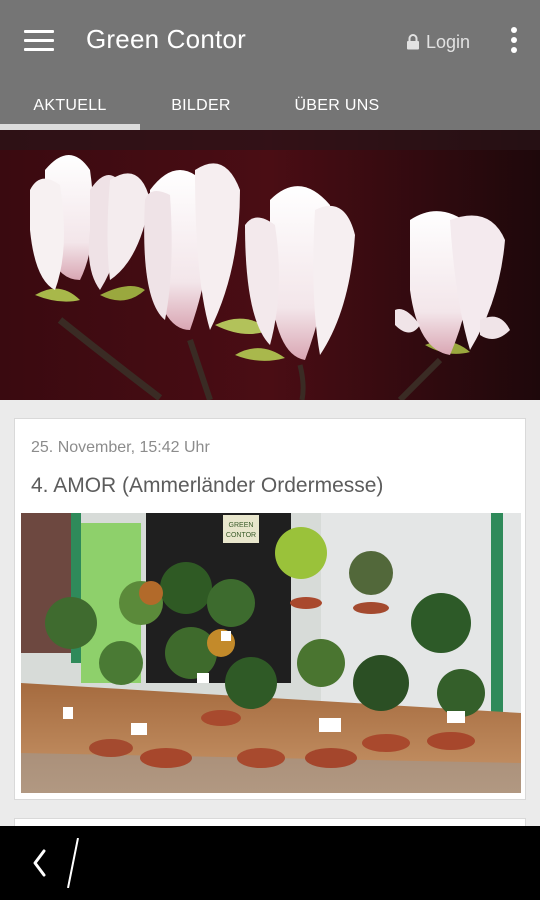  What do you see at coordinates (50, 863) in the screenshot?
I see `back-icon` at bounding box center [50, 863].